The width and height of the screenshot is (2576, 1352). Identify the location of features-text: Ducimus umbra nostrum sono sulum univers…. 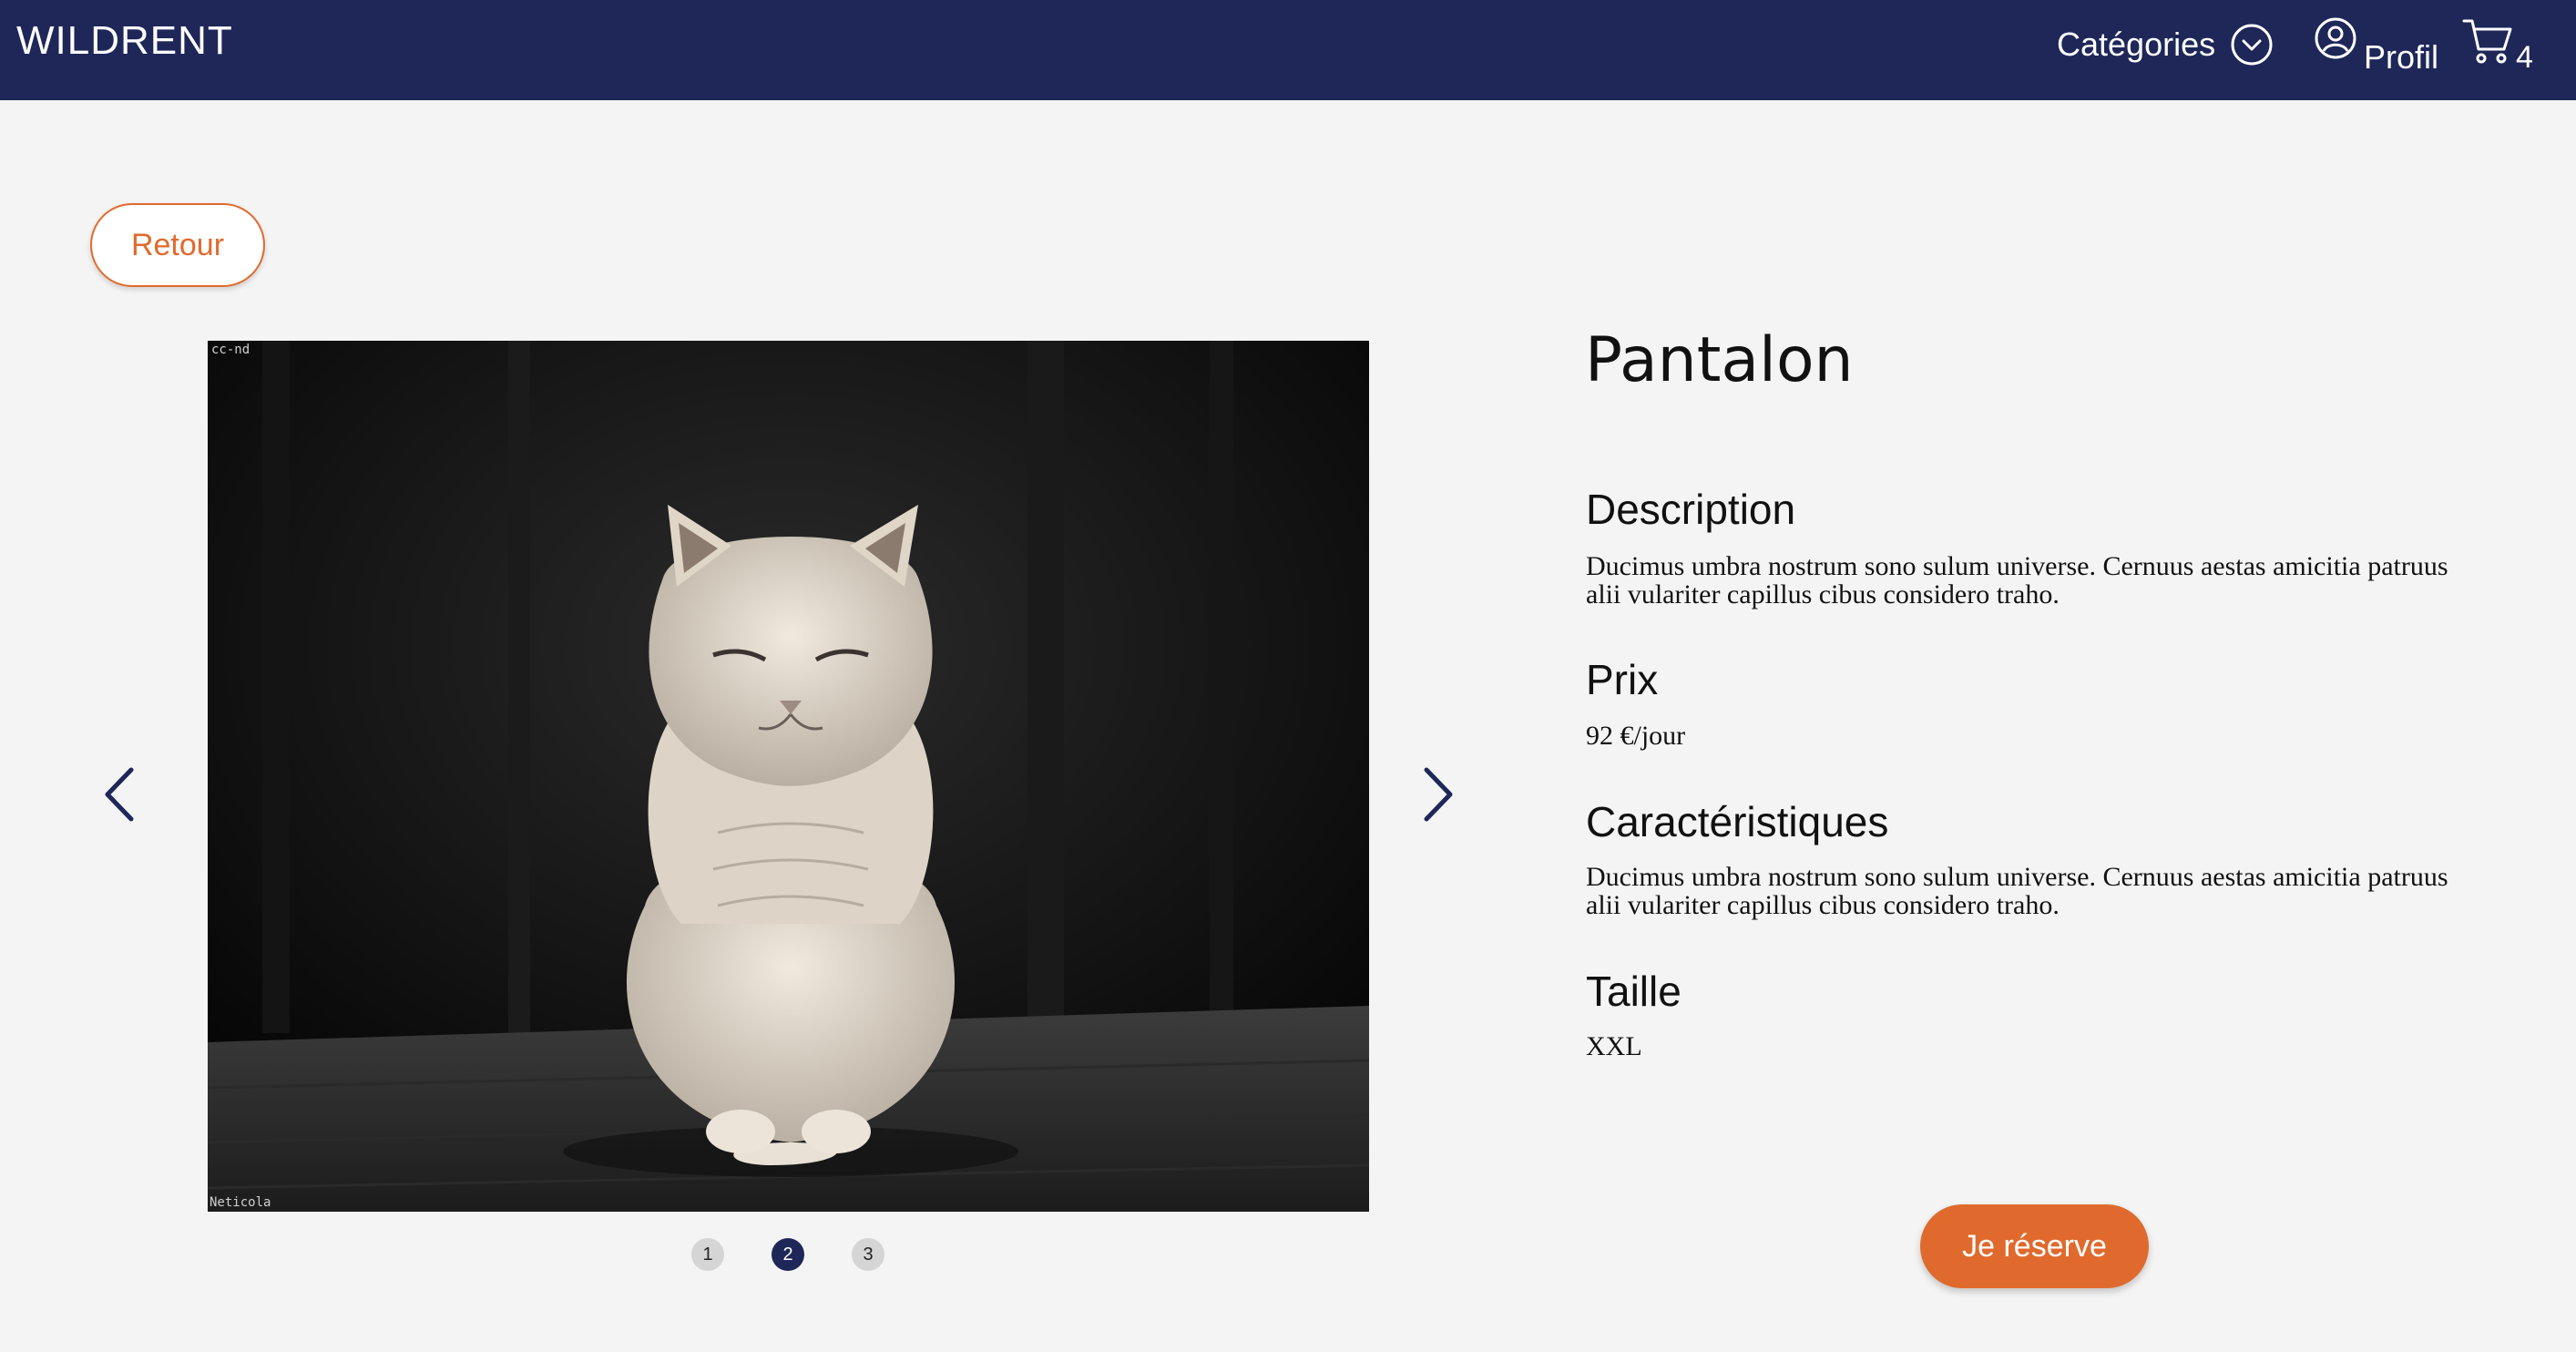
(2017, 891).